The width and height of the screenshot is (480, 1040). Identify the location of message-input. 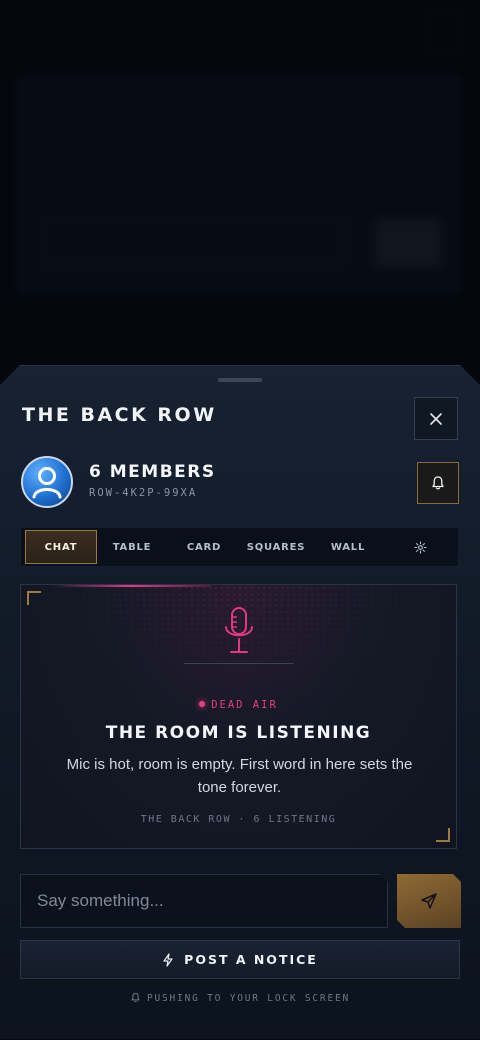
(204, 901).